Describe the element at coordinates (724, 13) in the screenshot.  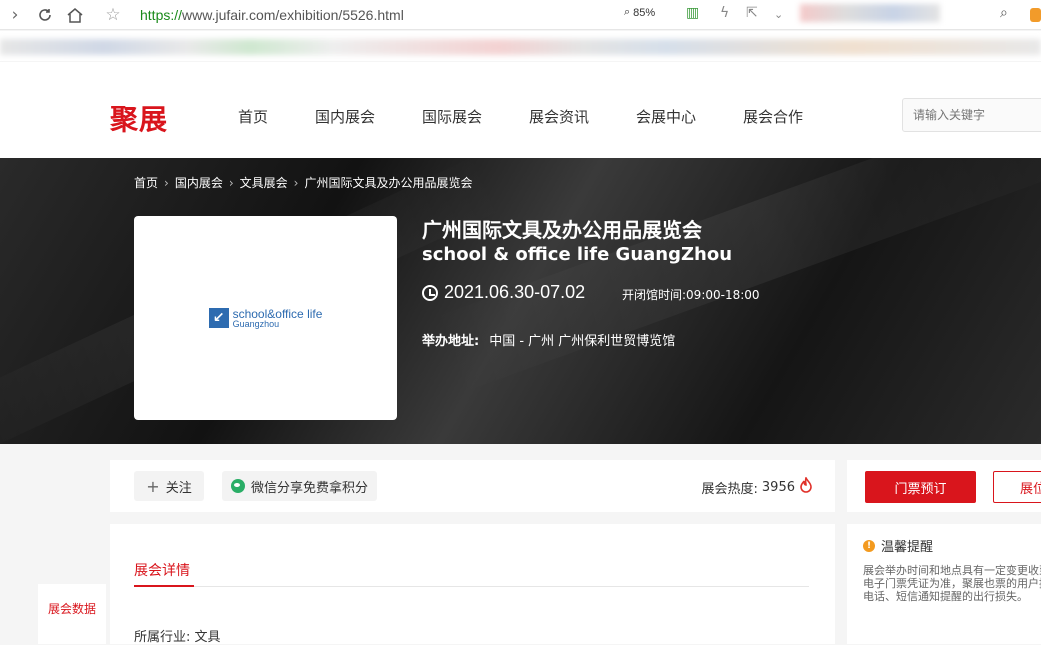
I see `lightning-icon: ϟ` at that location.